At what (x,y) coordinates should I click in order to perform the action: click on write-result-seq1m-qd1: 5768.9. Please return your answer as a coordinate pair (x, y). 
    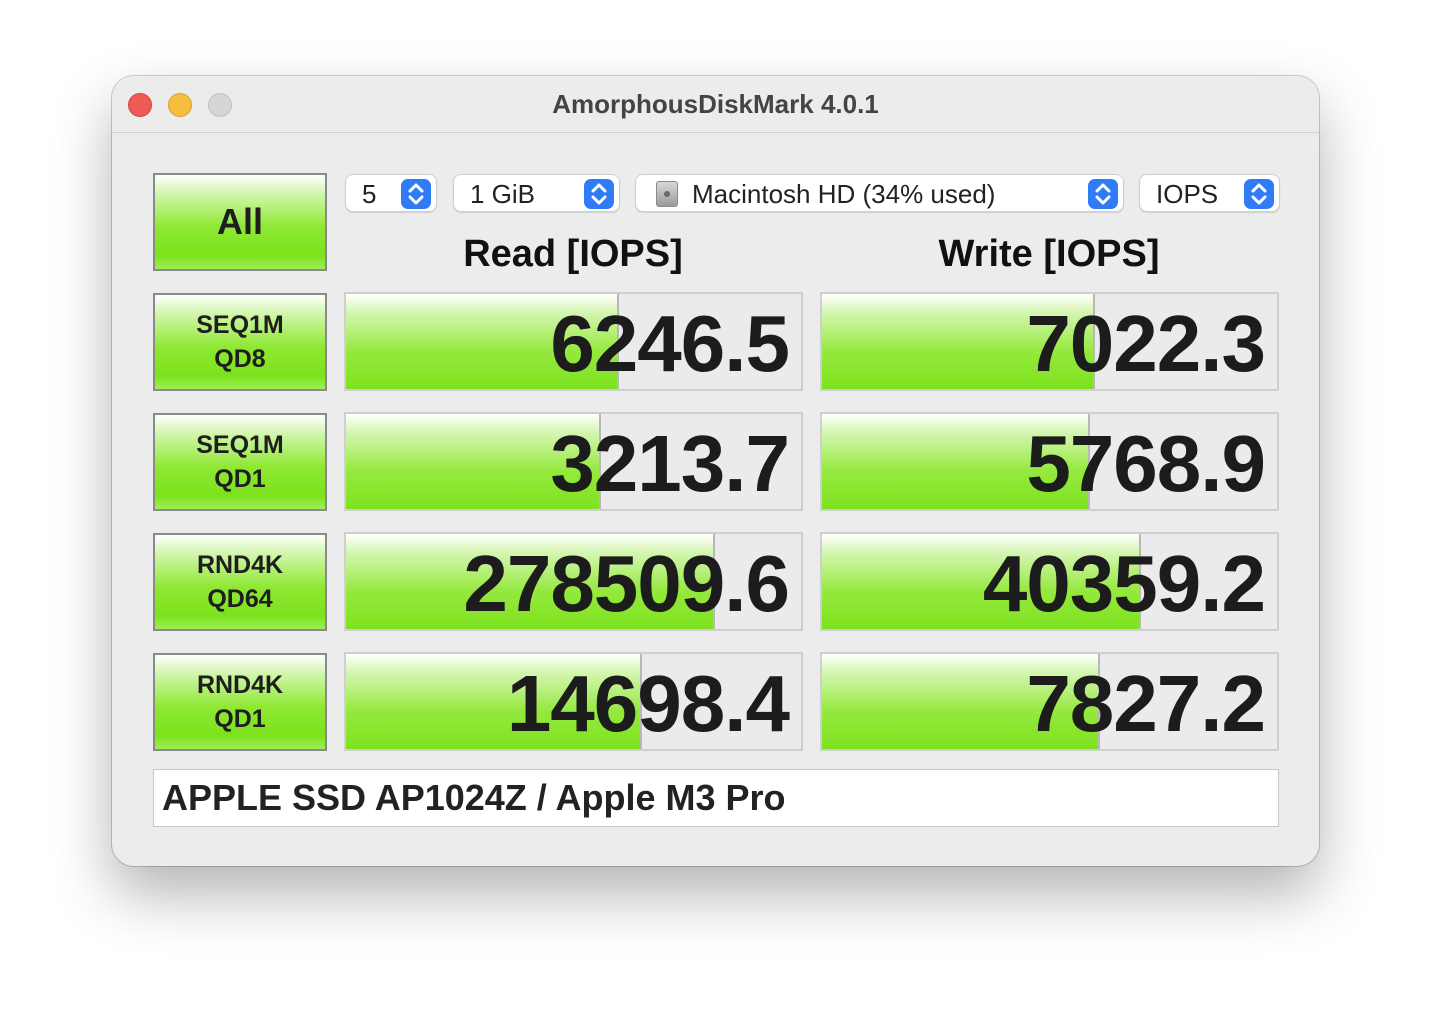
    Looking at the image, I should click on (1049, 461).